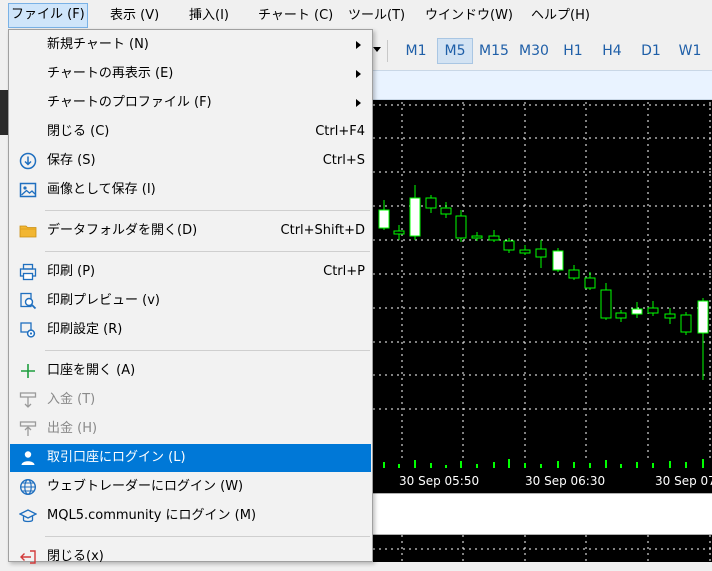 Image resolution: width=712 pixels, height=571 pixels. I want to click on volume-bars, so click(543, 463).